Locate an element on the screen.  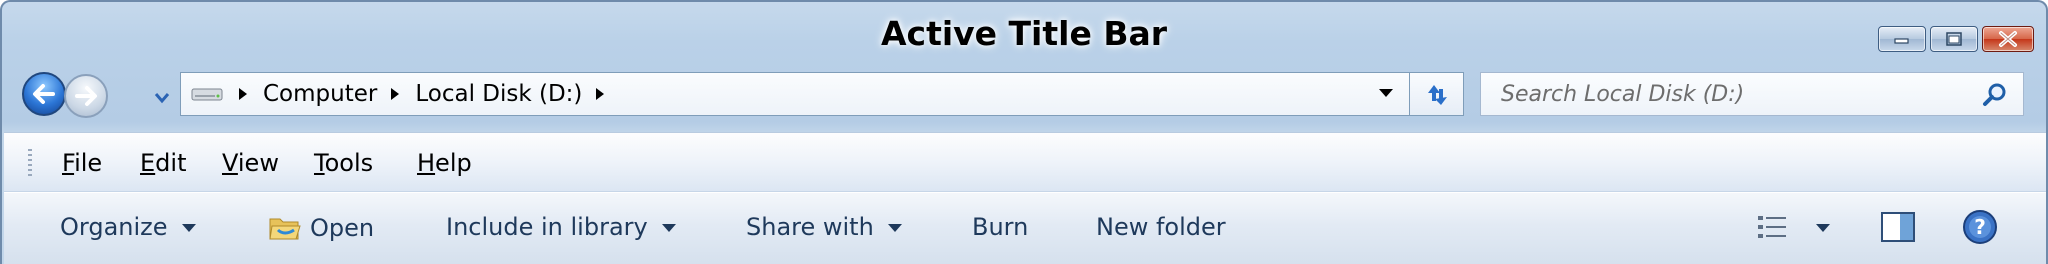
menu-tools: Tools is located at coordinates (343, 163).